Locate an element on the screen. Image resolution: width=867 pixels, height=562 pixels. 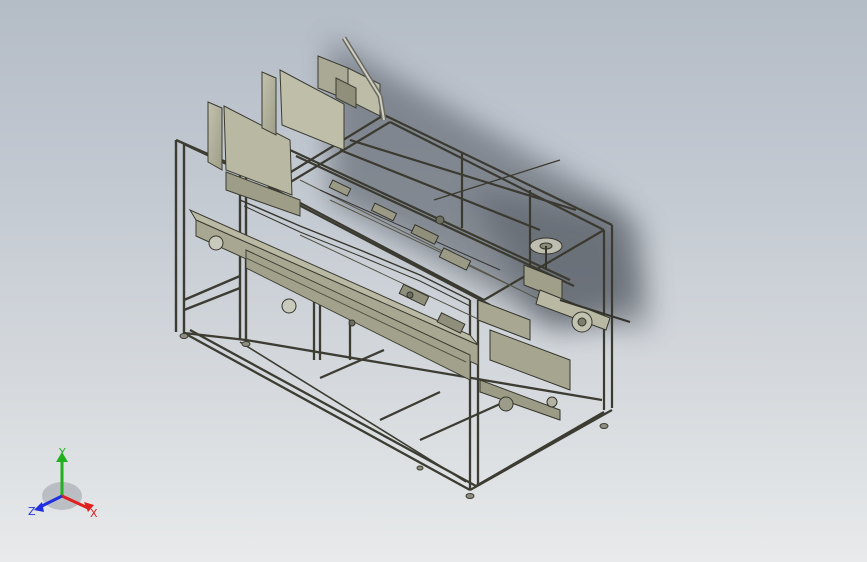
triad-z-label: Z is located at coordinates (32, 511).